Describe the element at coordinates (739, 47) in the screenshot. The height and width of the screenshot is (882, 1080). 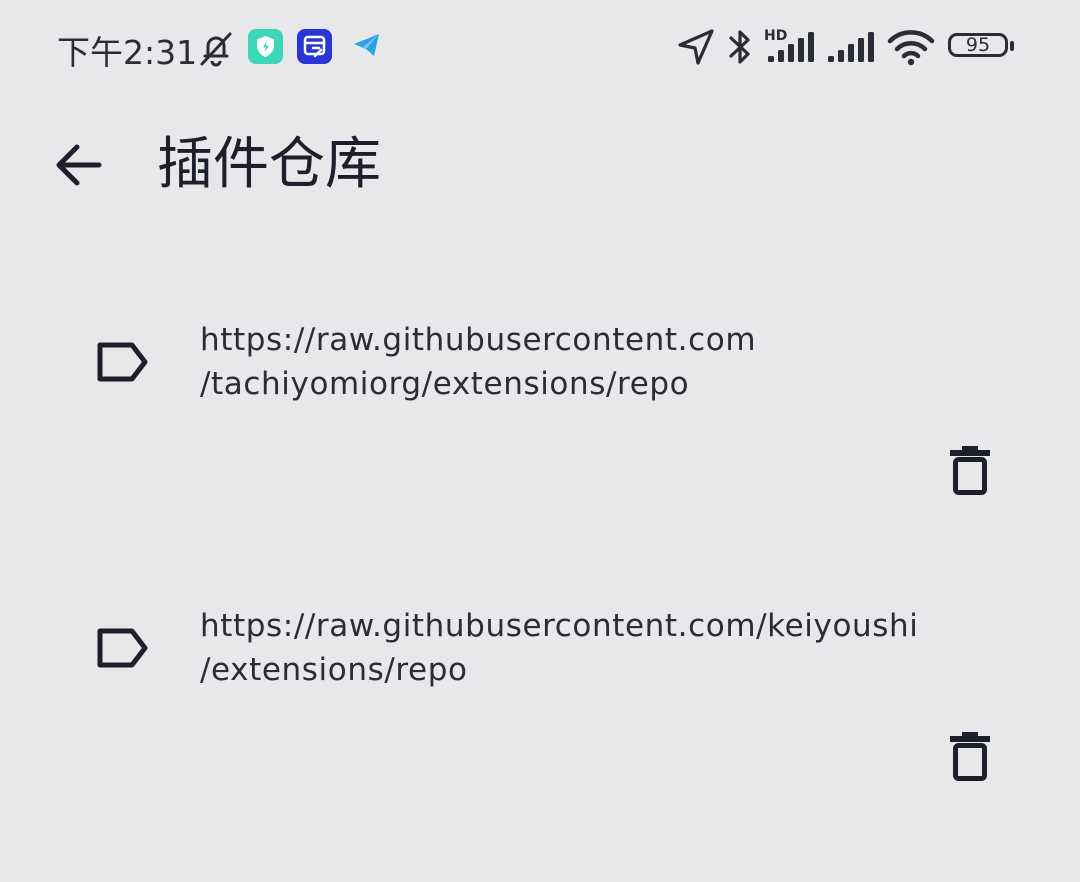
I see `bluetooth-icon` at that location.